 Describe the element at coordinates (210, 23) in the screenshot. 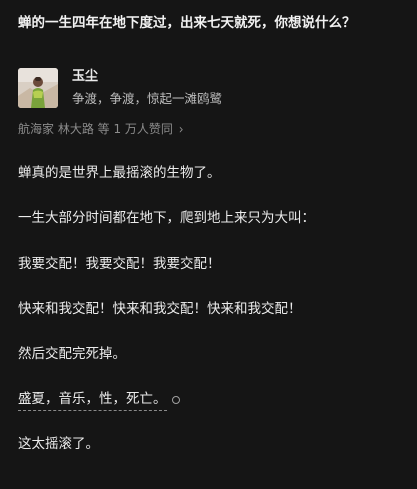

I see `question-title: 蝉的一生四年在地下度过，出来七天就死，你想说什么？` at that location.